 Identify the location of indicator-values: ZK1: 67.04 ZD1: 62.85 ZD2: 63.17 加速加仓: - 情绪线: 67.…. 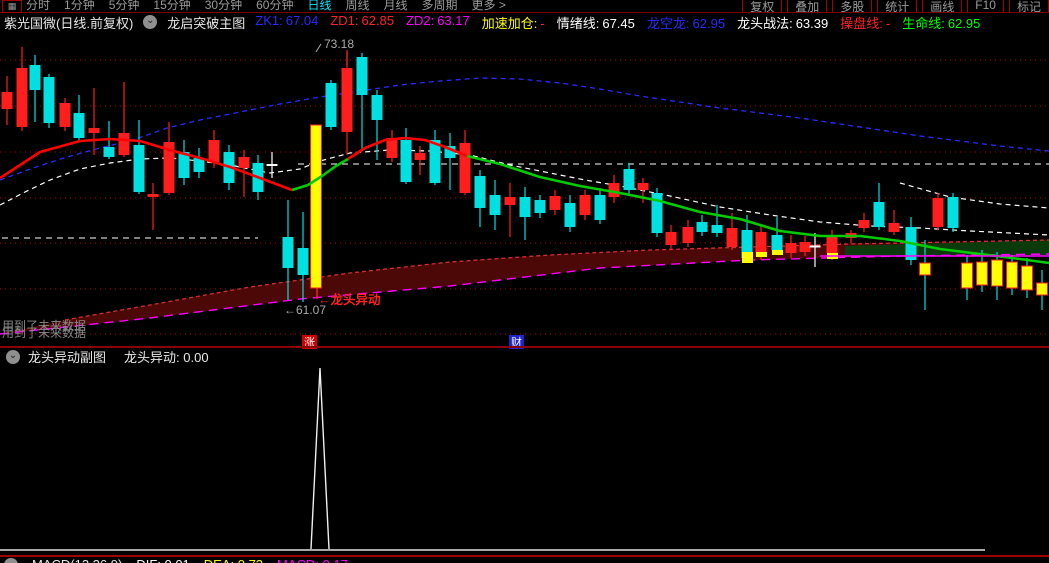
(617, 22).